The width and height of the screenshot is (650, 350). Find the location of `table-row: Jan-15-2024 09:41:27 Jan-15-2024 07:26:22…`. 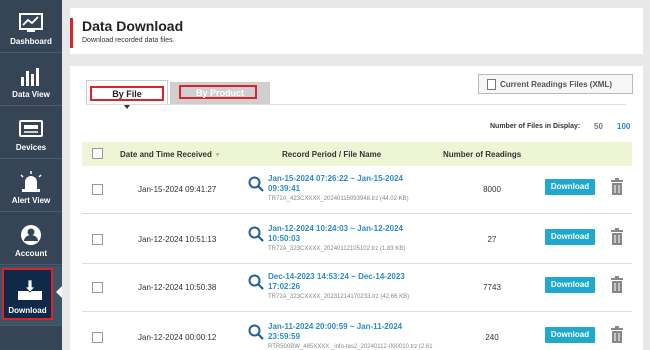

table-row: Jan-15-2024 09:41:27 Jan-15-2024 07:26:22… is located at coordinates (357, 190).